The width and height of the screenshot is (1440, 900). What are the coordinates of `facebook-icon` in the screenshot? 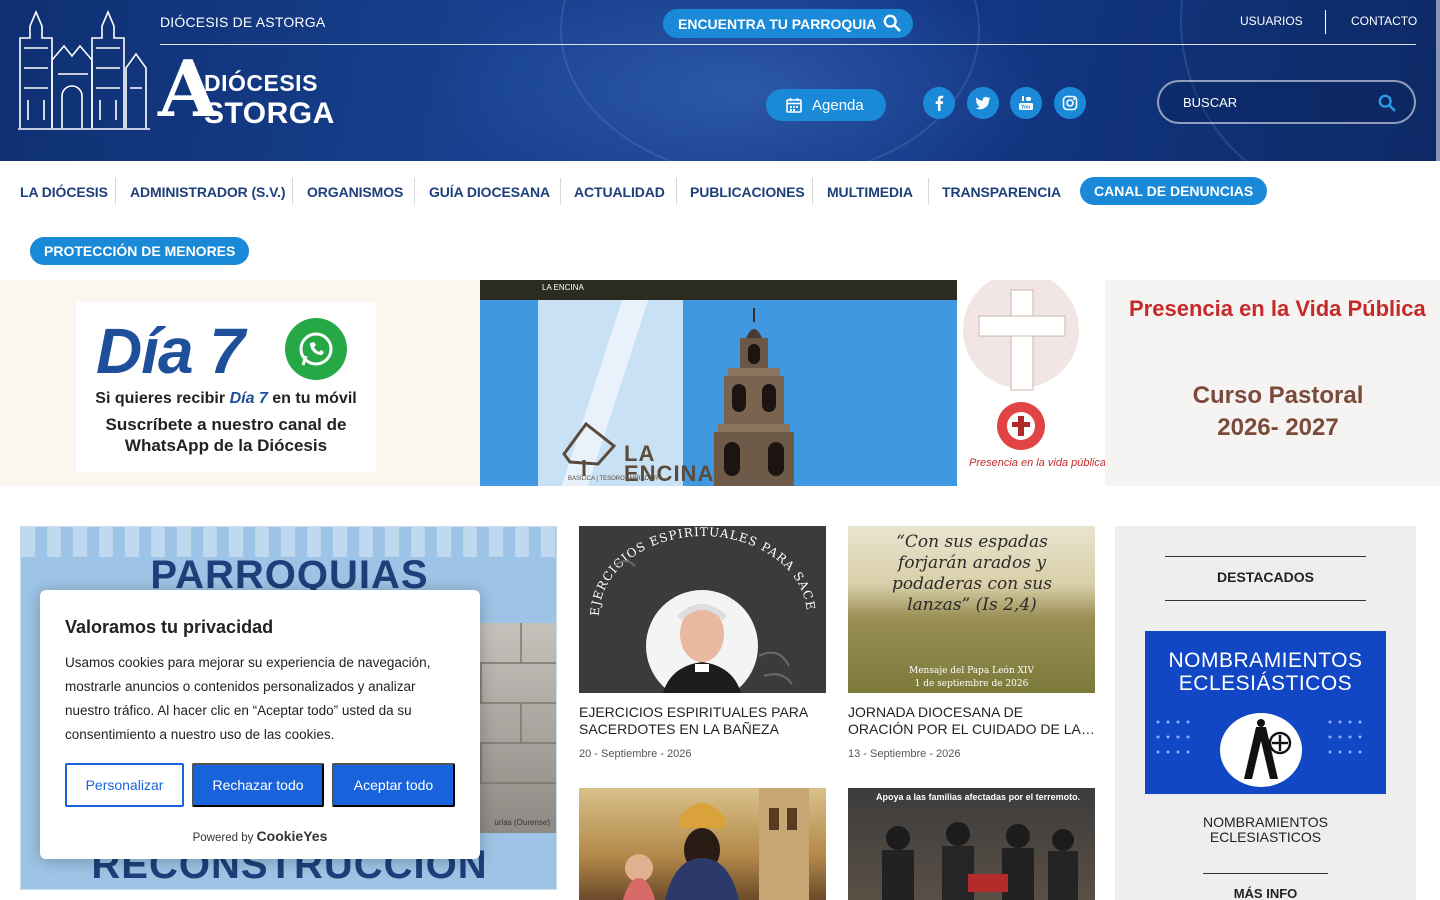 It's located at (939, 103).